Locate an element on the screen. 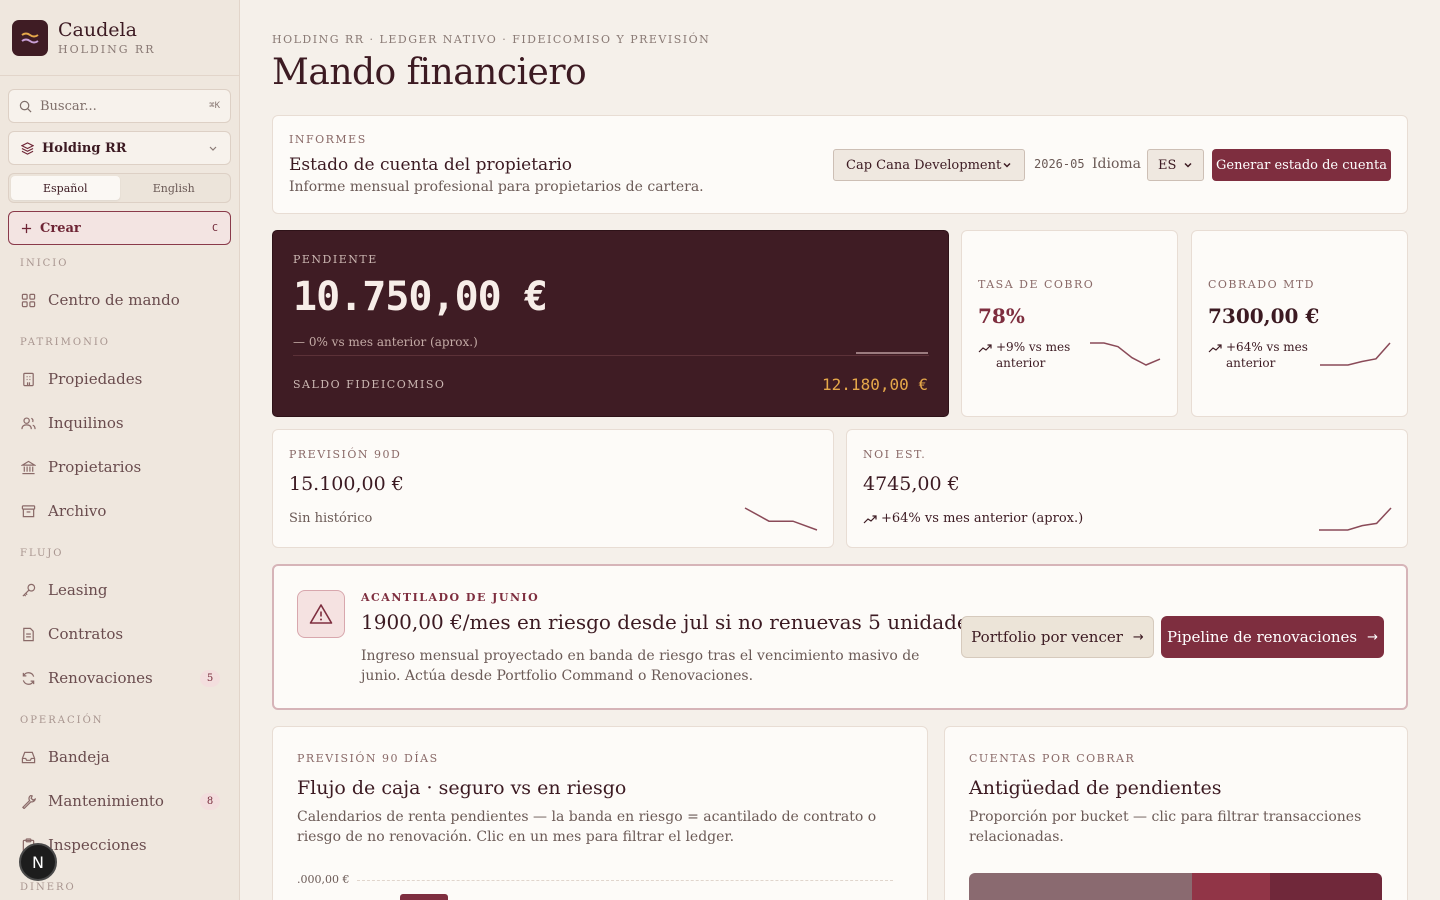 The width and height of the screenshot is (1440, 900). aging-title: Antigüedad de pendientes is located at coordinates (1095, 788).